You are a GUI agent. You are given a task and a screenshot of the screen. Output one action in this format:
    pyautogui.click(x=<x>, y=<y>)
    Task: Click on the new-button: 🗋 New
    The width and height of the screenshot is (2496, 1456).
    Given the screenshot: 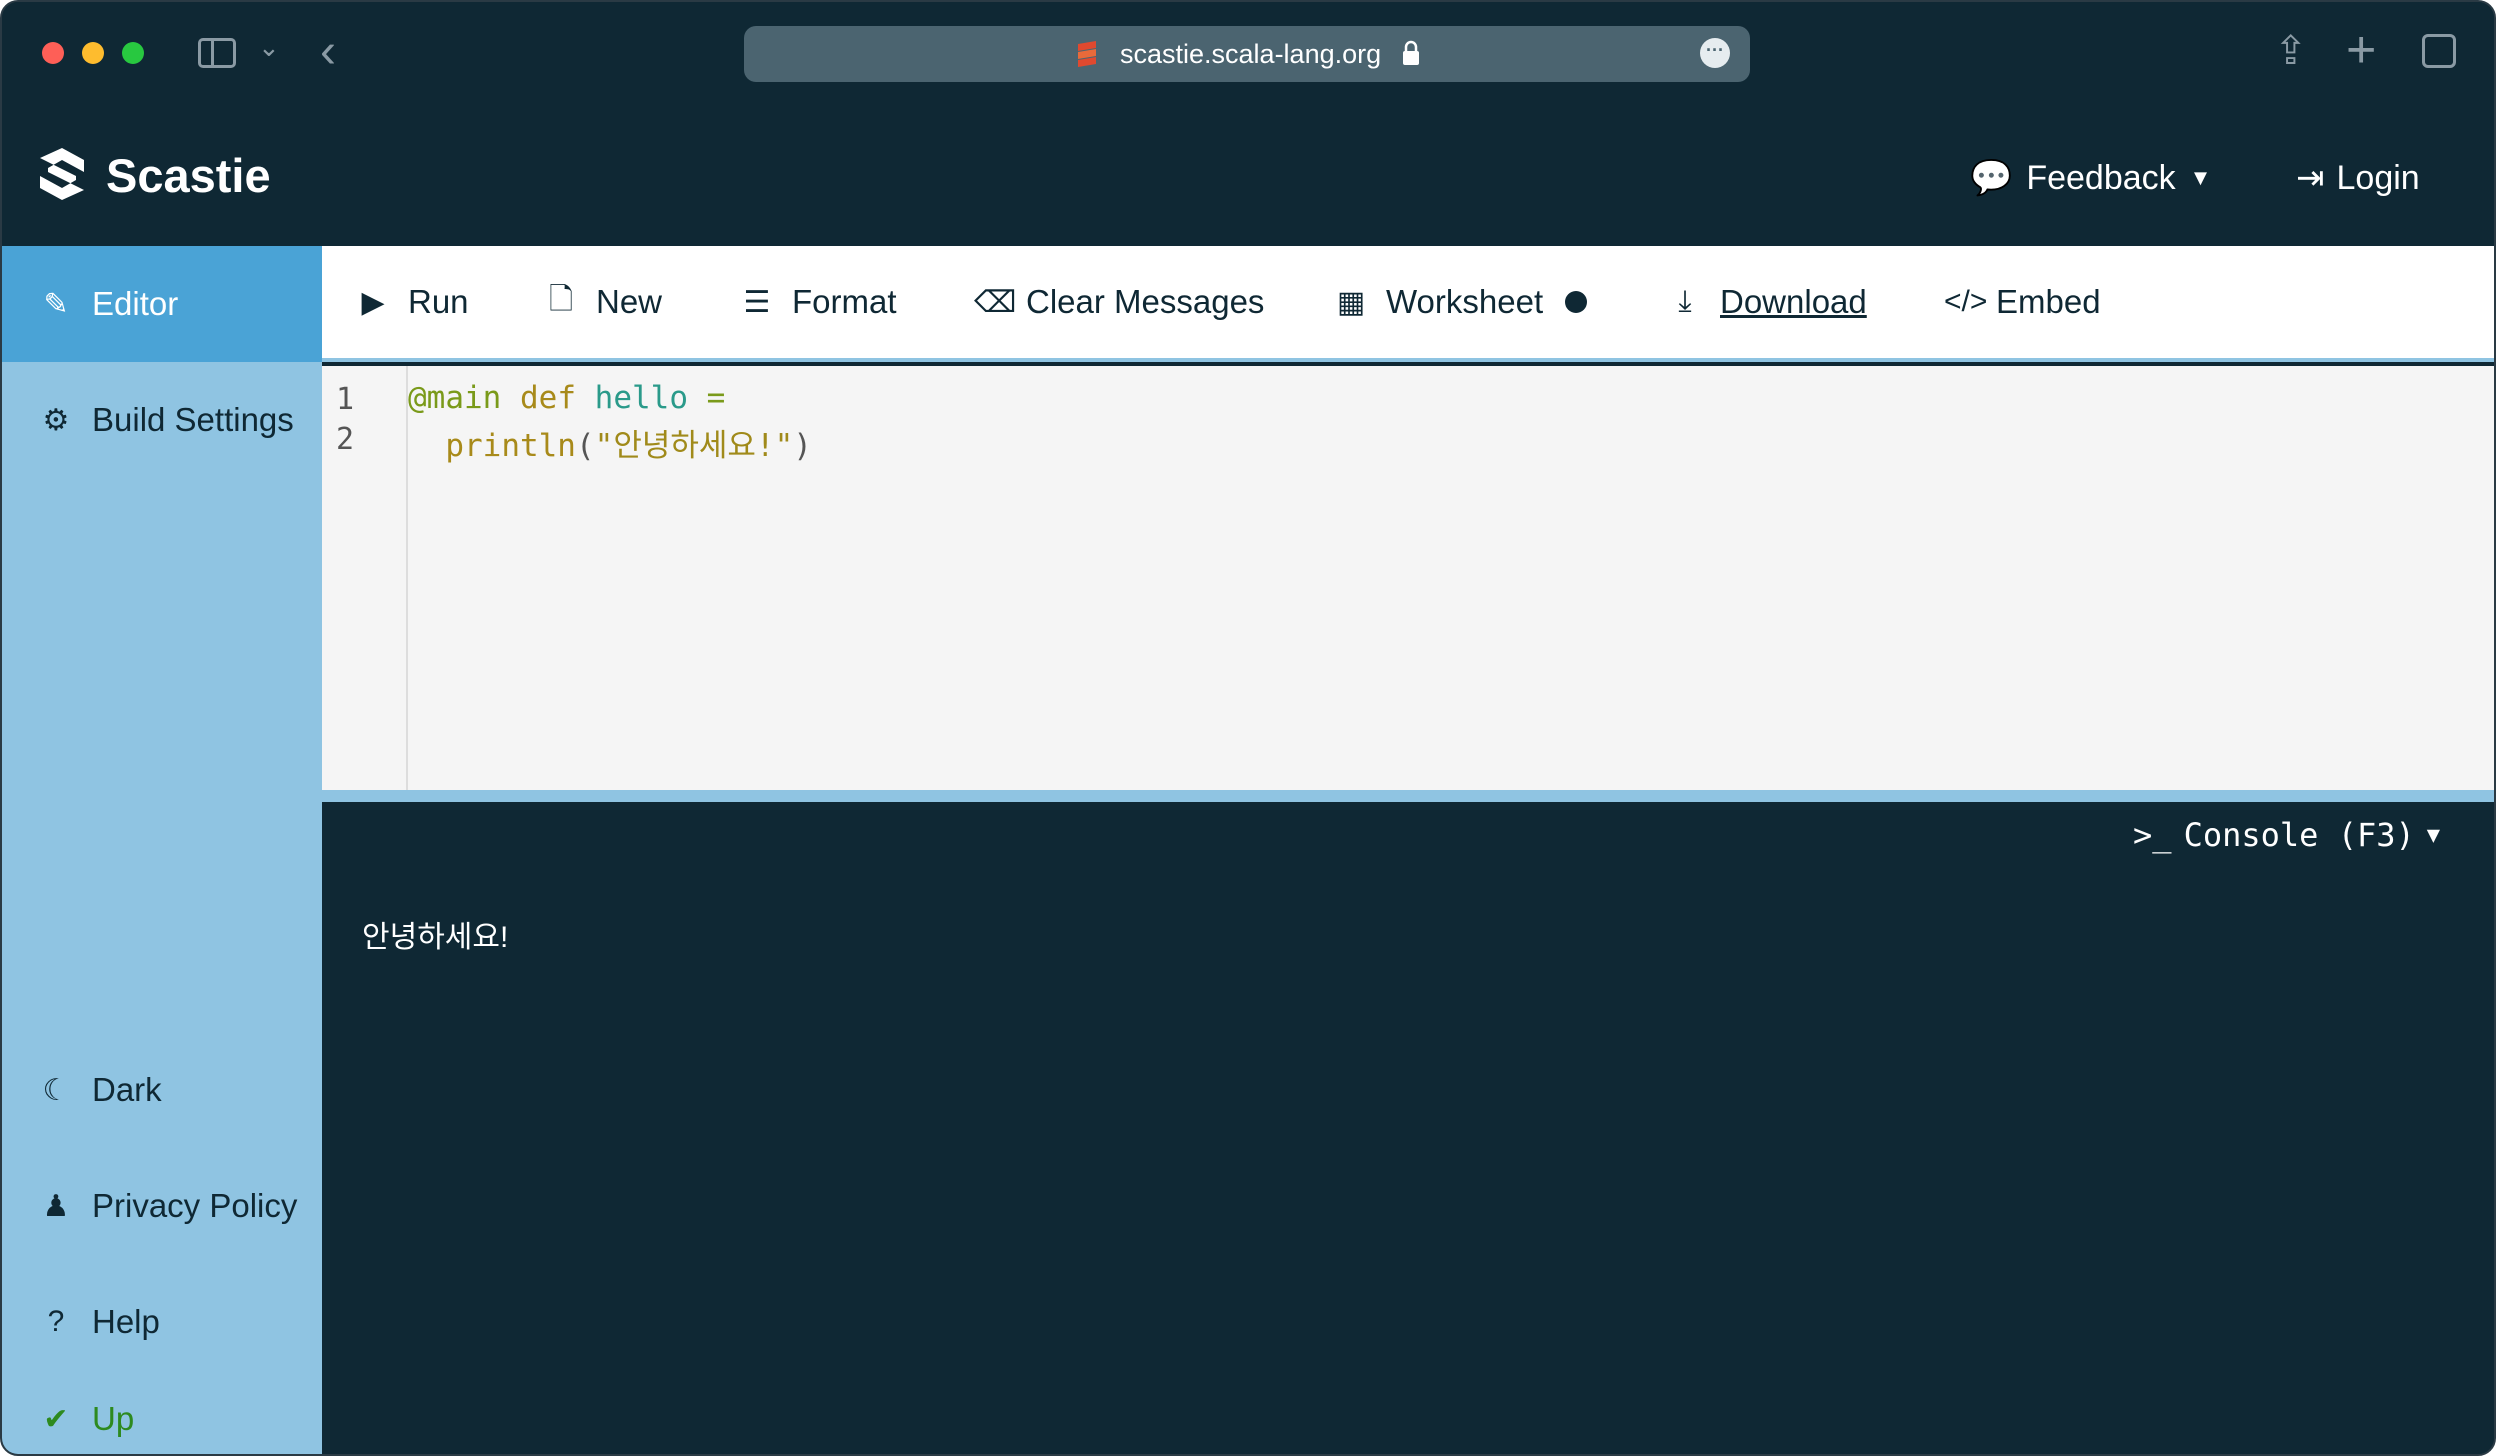 What is the action you would take?
    pyautogui.click(x=603, y=302)
    